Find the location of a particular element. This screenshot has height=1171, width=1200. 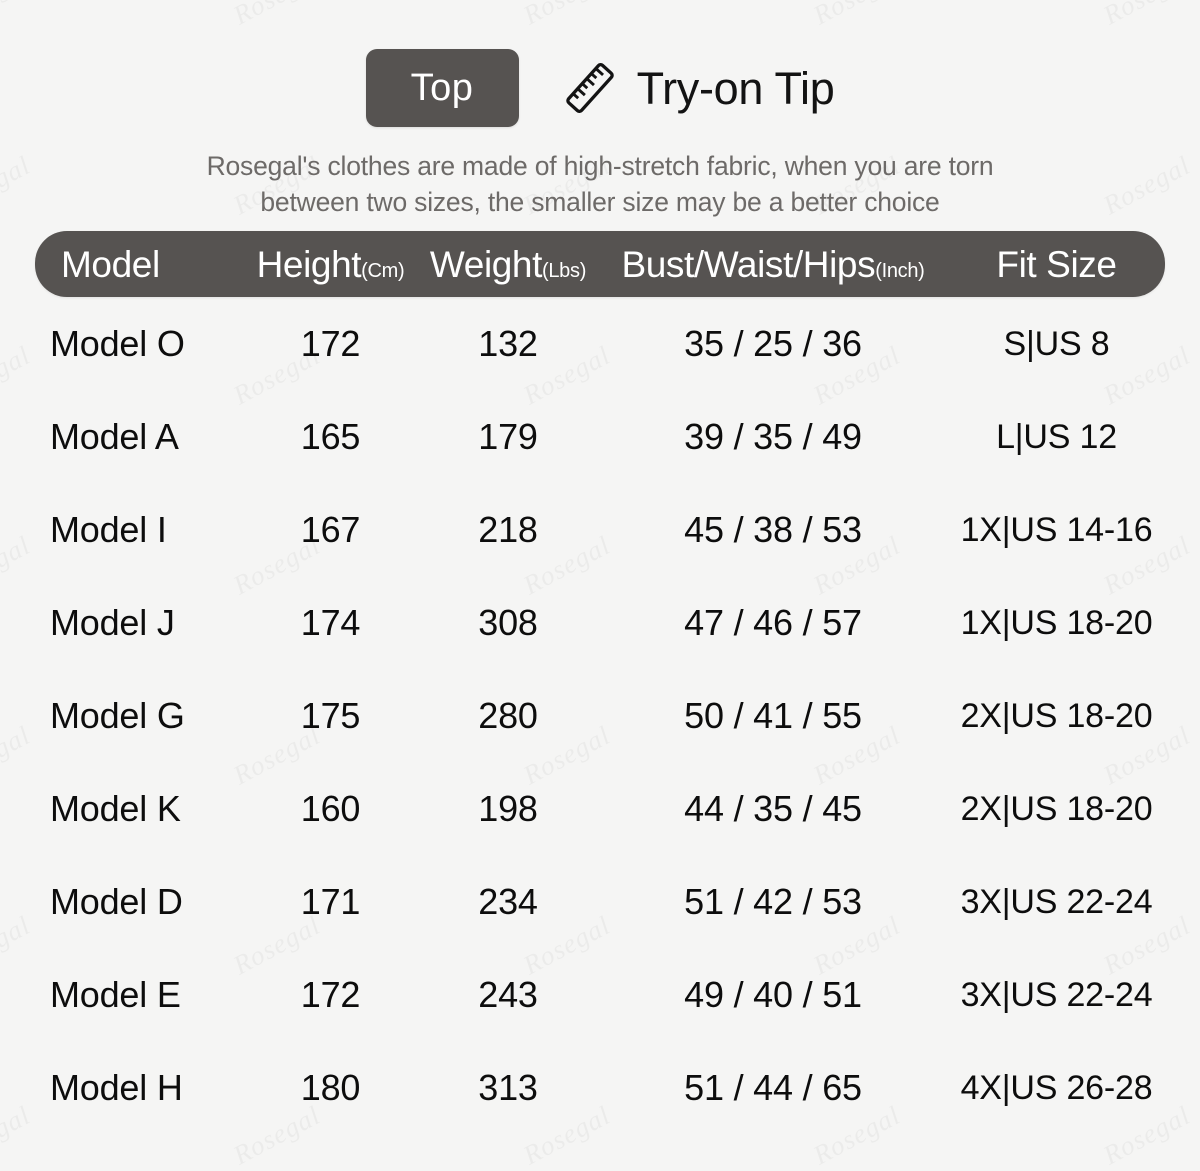

cell-bust-waist-hips: 45 / 38 / 53 is located at coordinates (773, 529).